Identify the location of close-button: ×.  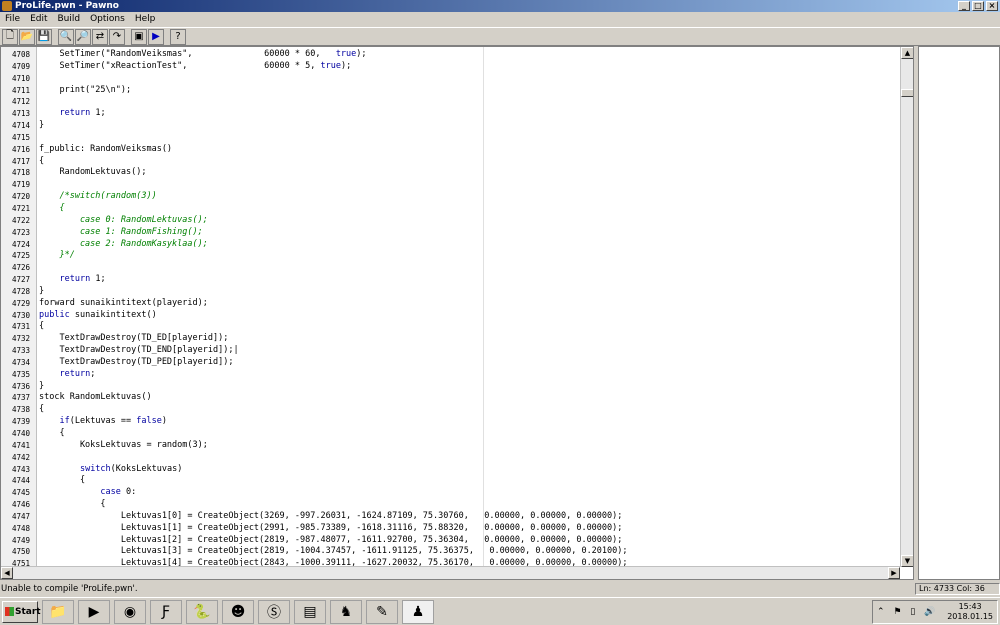
(992, 6).